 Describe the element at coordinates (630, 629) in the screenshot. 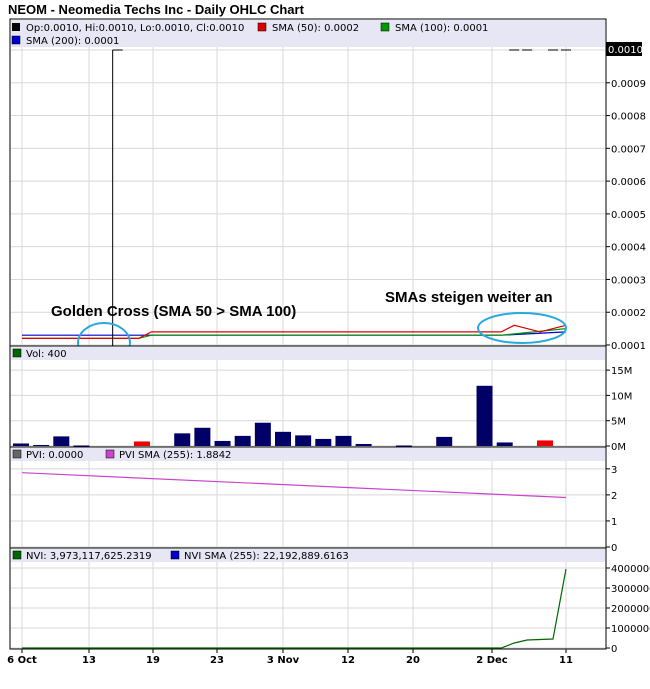

I see `nvi-tick-label: 1000000` at that location.